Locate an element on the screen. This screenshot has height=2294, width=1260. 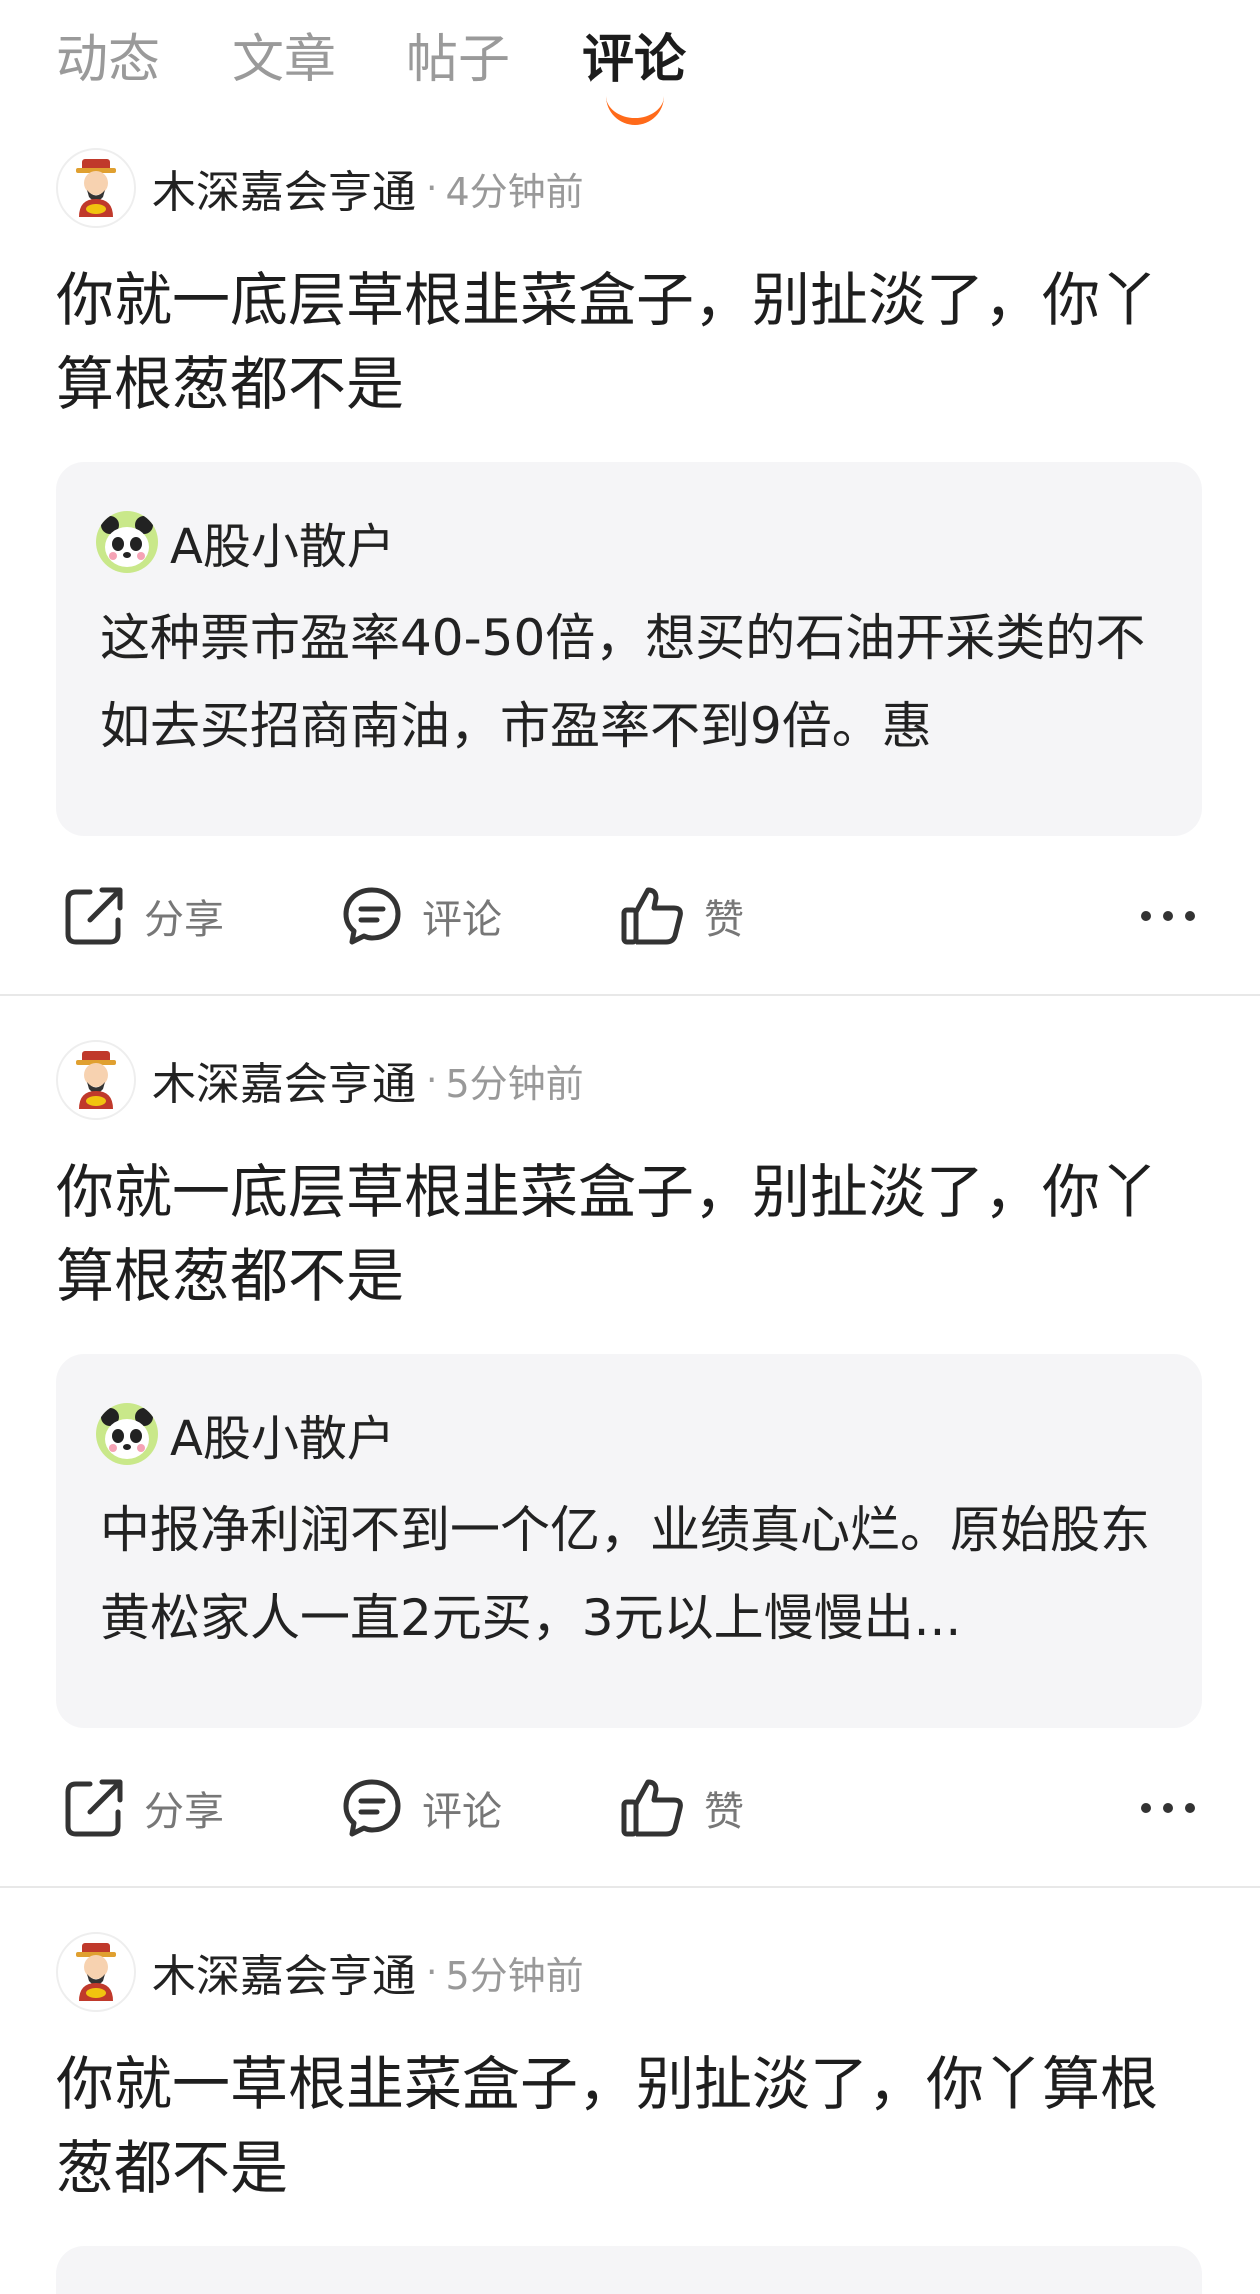
quoted-text: 这种票市盈率40-50倍，想买的石油开采类的不如去买招商南油，市盈率不到9倍。惠 is located at coordinates (623, 682).